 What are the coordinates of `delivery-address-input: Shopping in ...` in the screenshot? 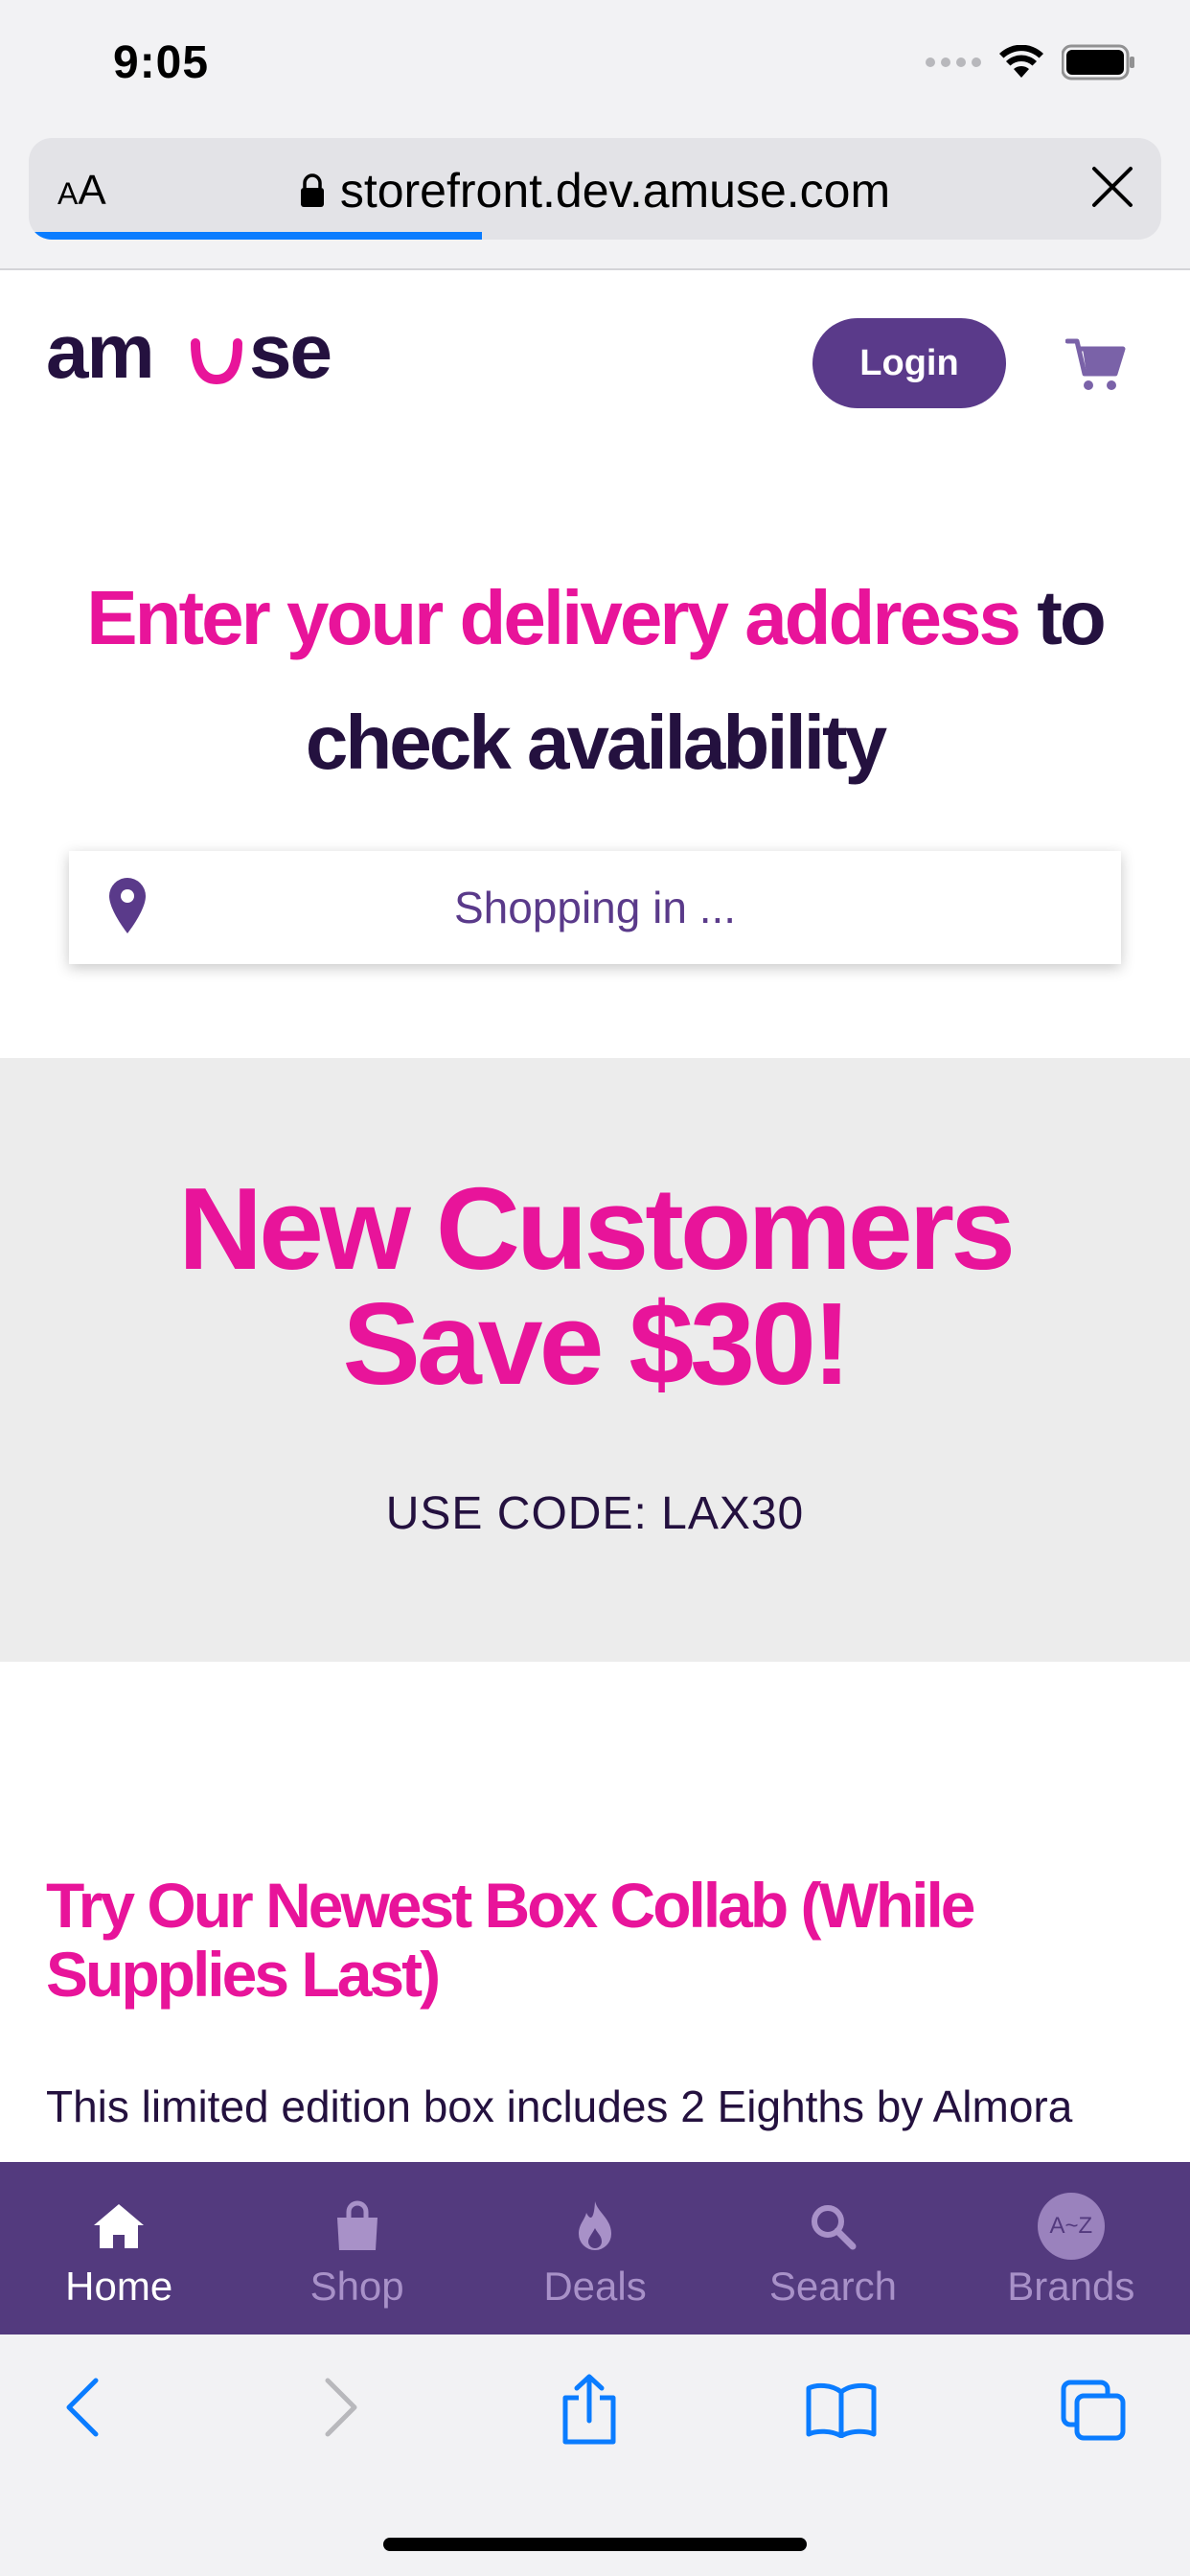 It's located at (595, 907).